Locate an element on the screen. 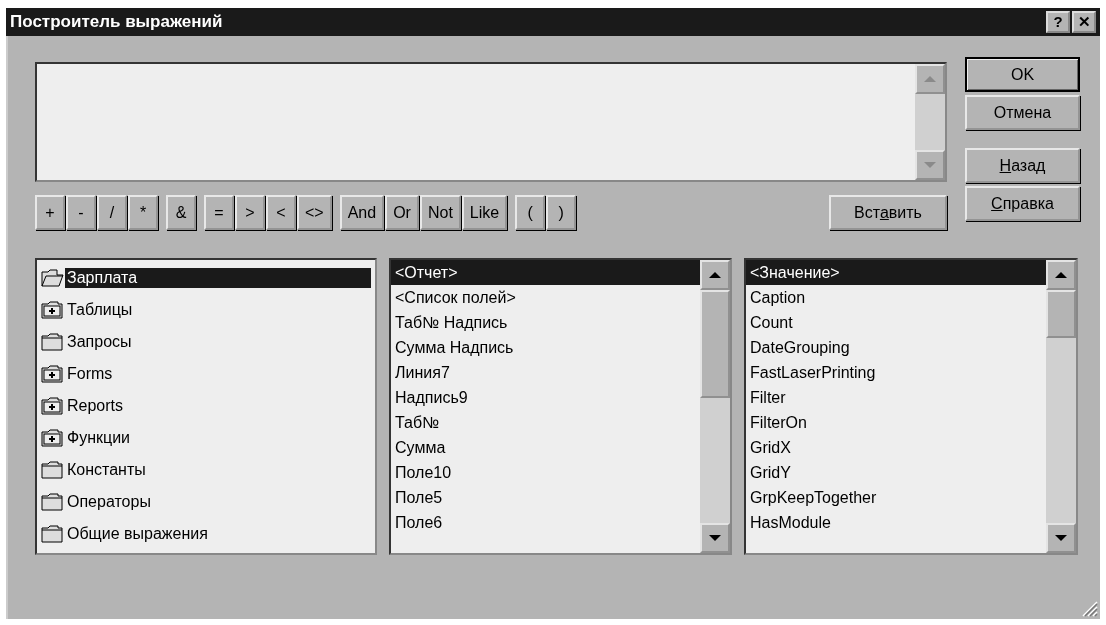 The image size is (1106, 625). operator-button: Or is located at coordinates (402, 212).